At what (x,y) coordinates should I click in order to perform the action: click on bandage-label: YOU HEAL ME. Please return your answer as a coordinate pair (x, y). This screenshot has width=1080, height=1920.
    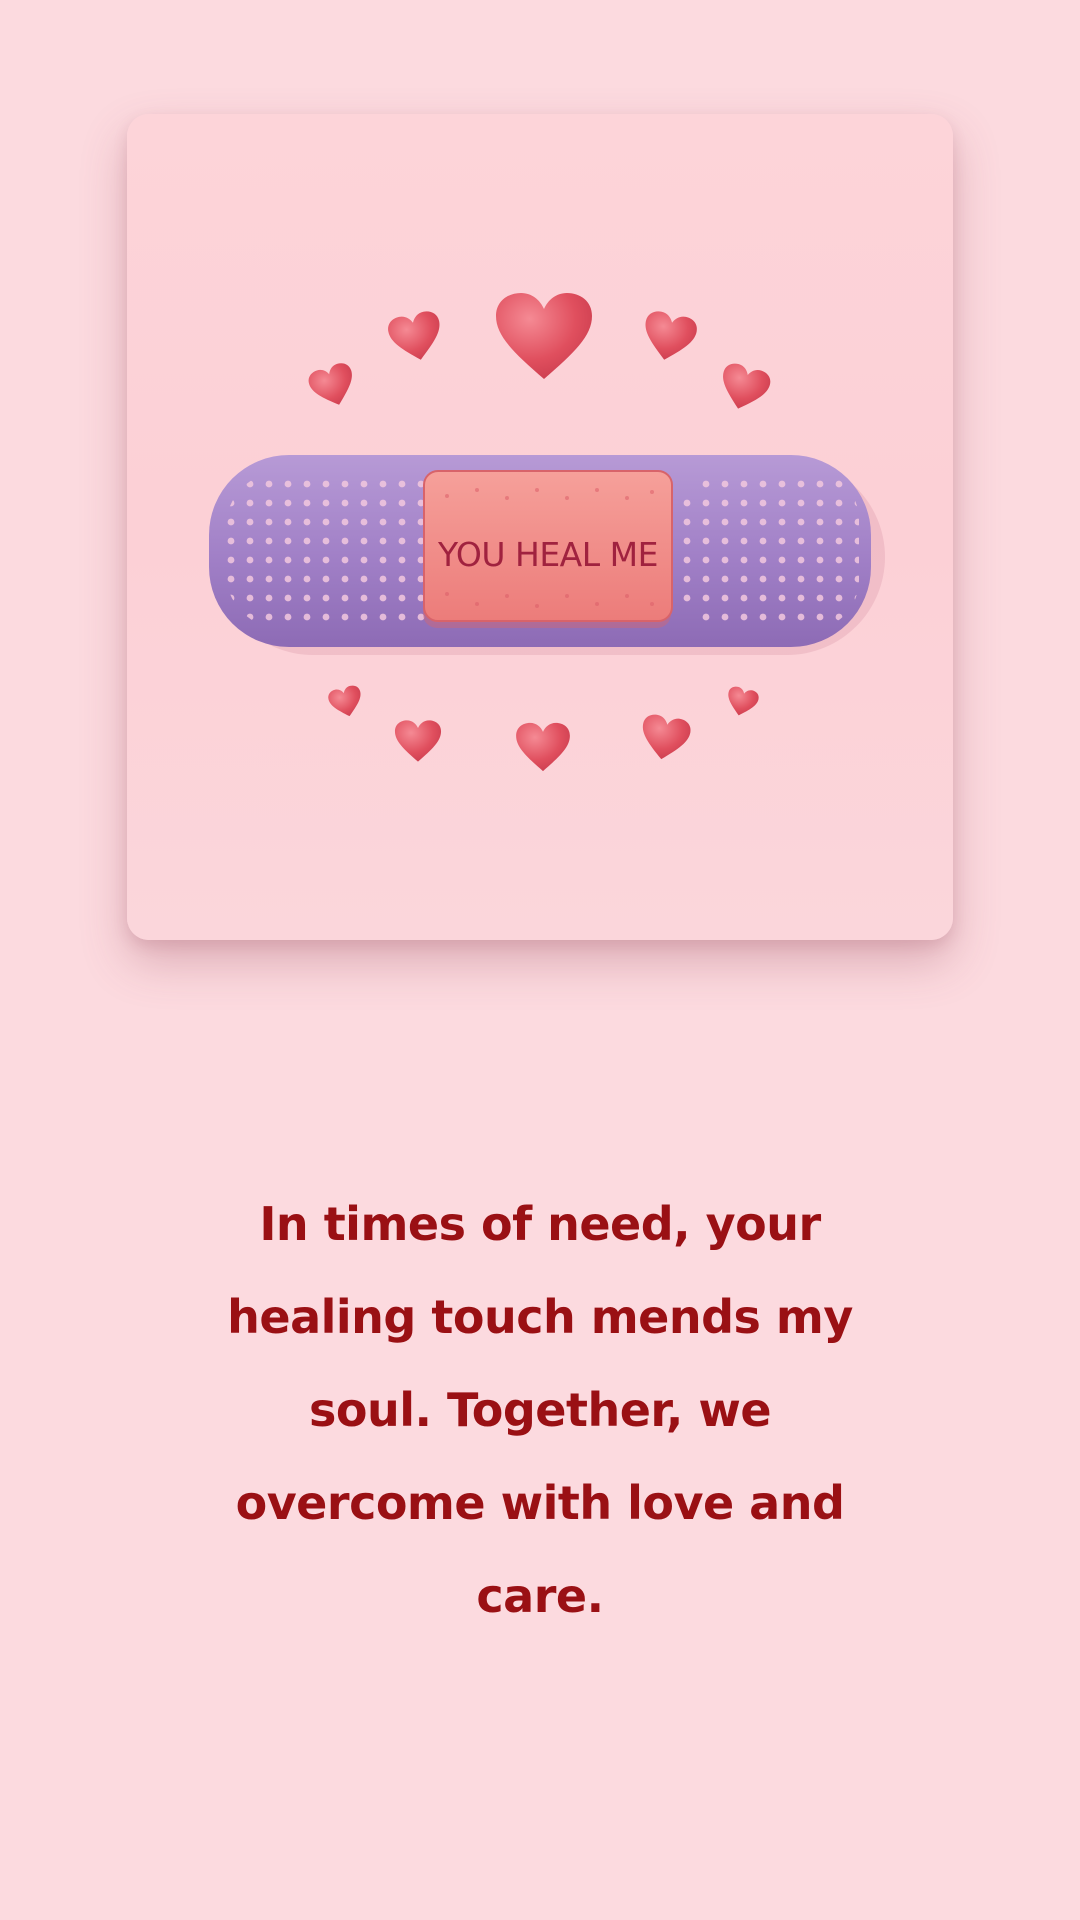
    Looking at the image, I should click on (547, 554).